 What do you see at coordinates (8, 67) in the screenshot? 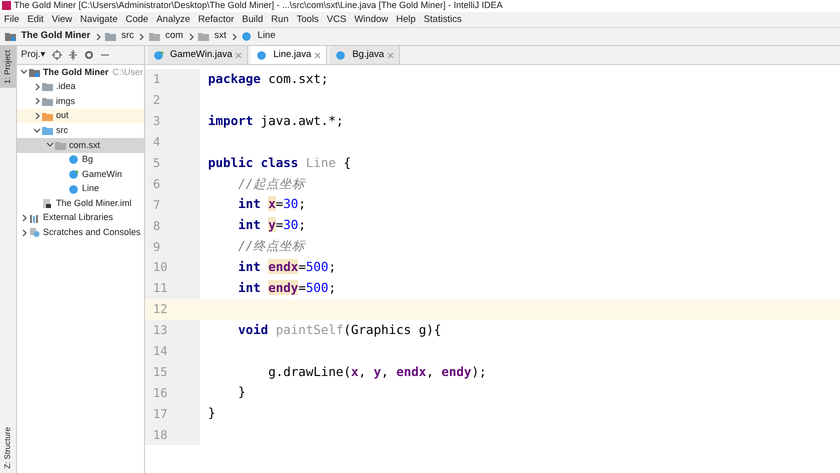
I see `tool-window-tab: 1: Project` at bounding box center [8, 67].